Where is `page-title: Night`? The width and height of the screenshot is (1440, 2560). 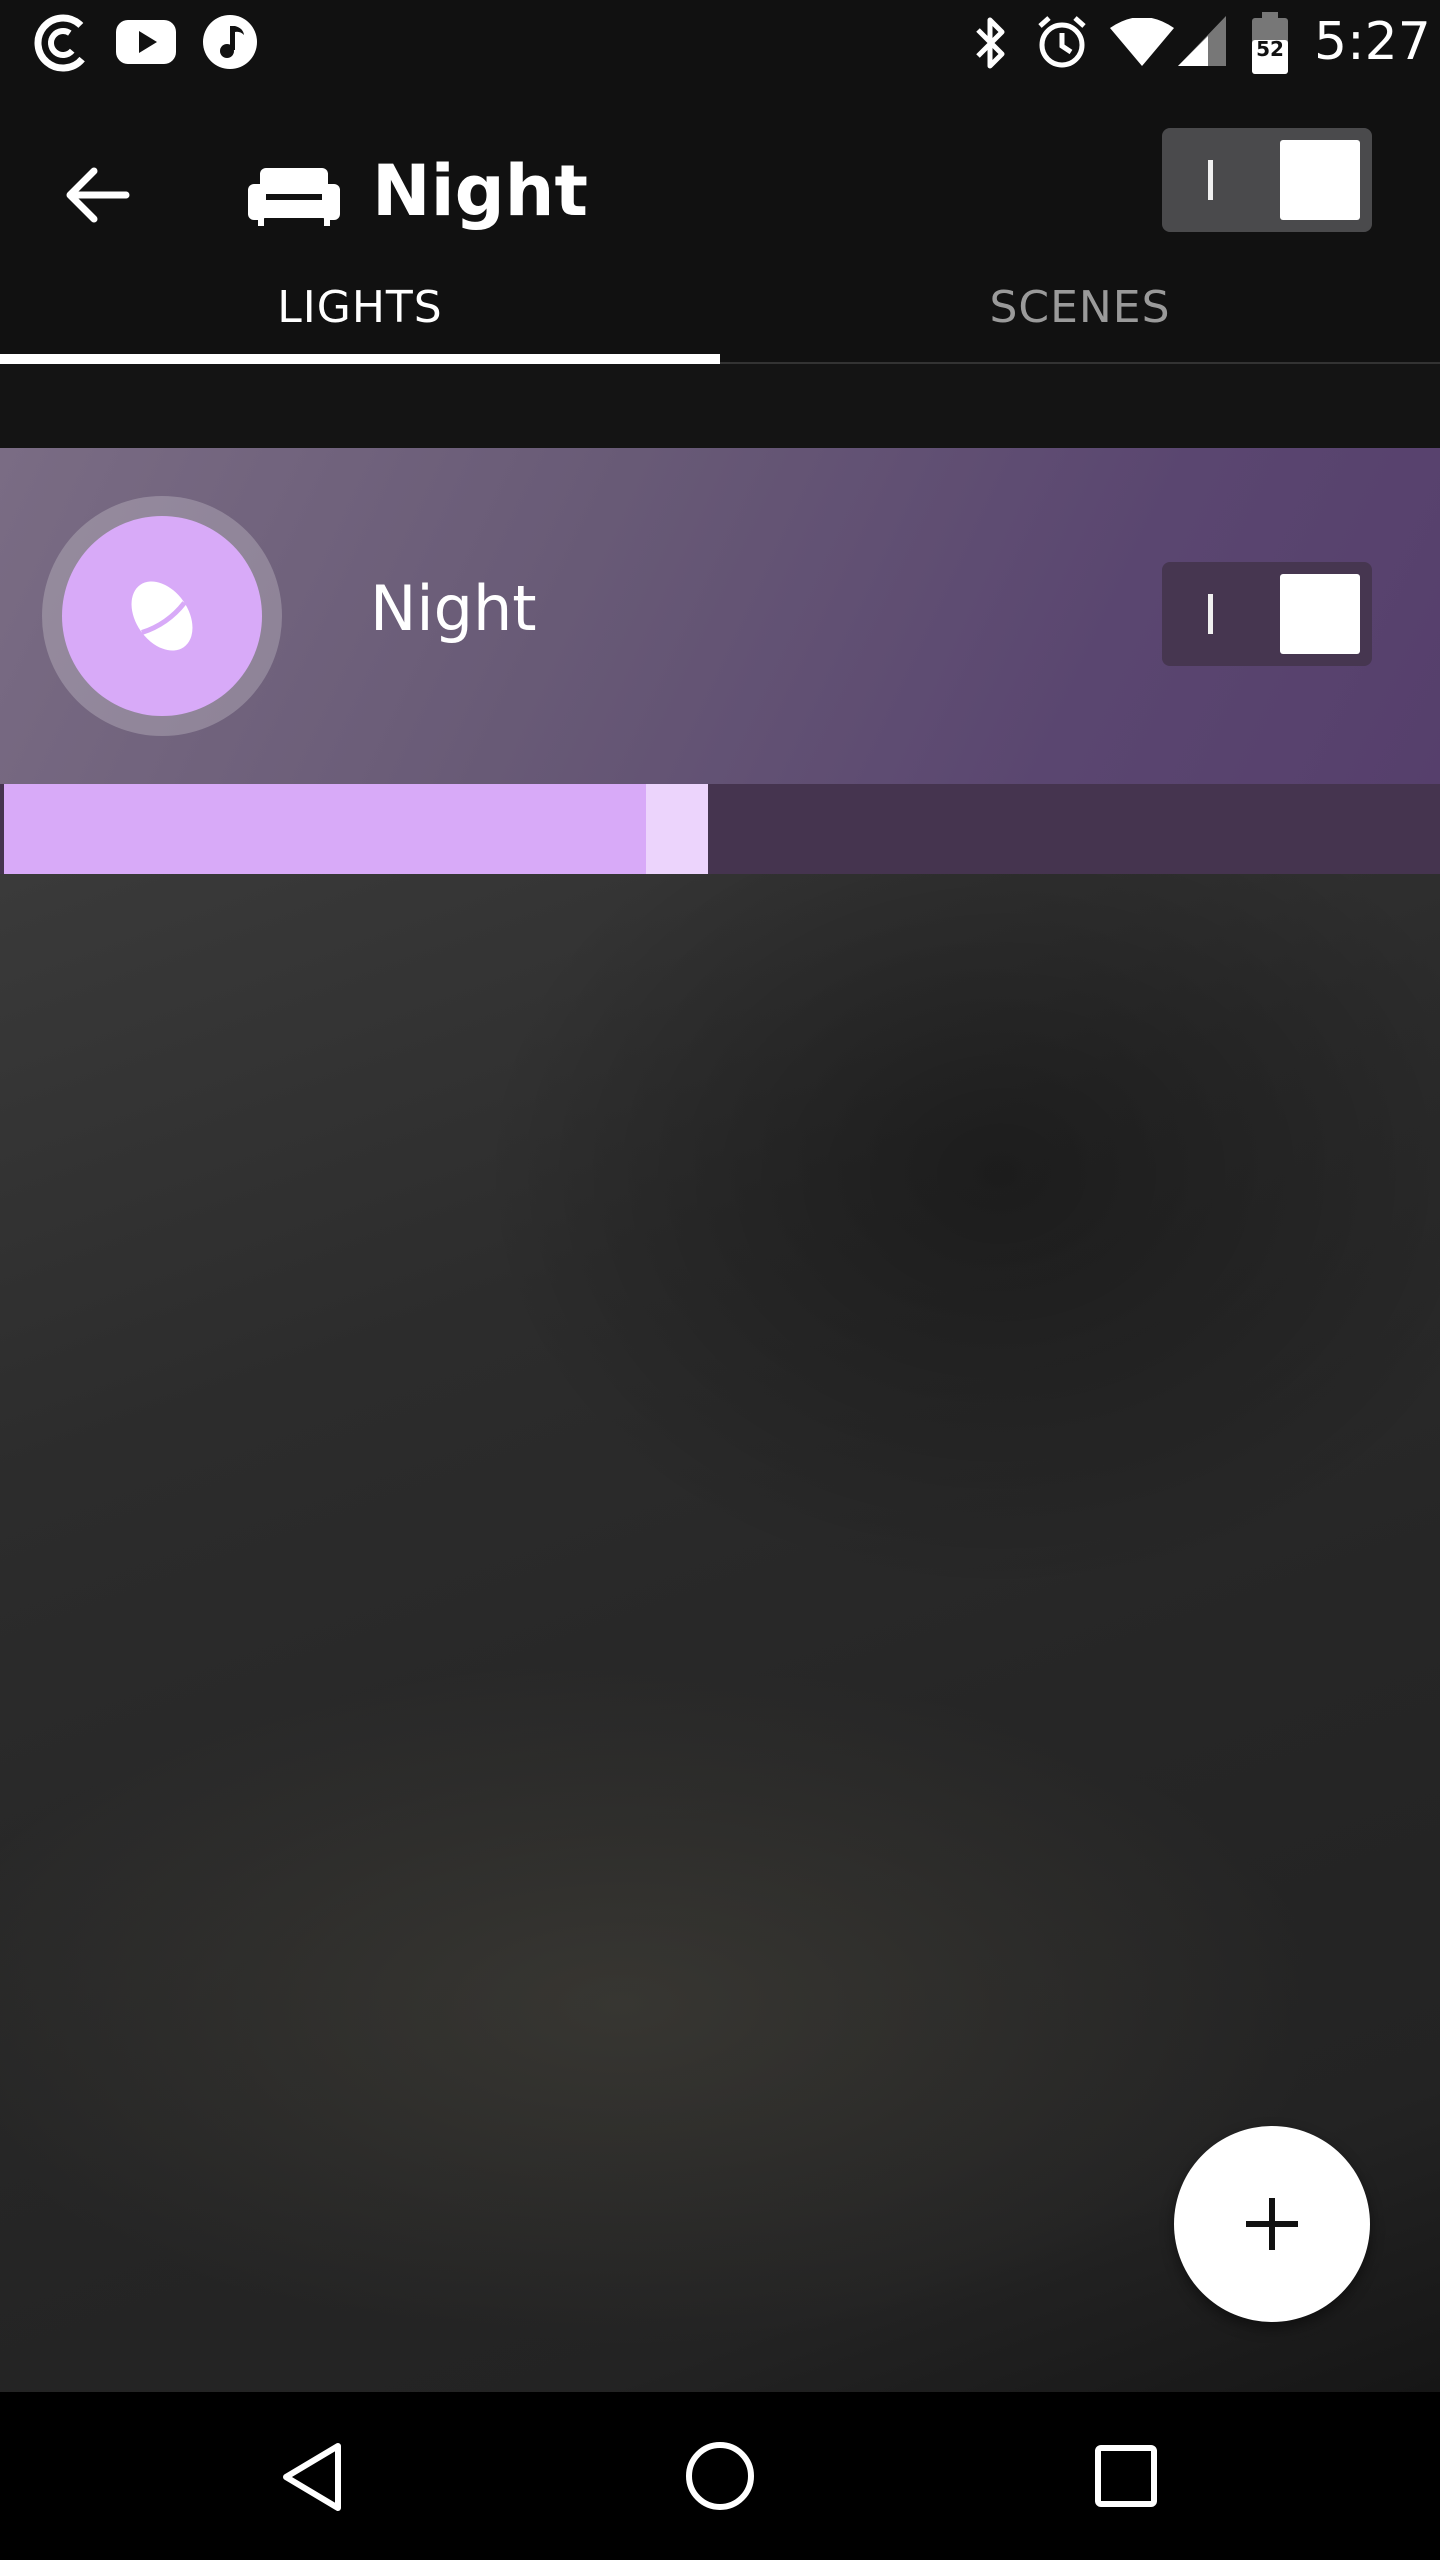 page-title: Night is located at coordinates (480, 191).